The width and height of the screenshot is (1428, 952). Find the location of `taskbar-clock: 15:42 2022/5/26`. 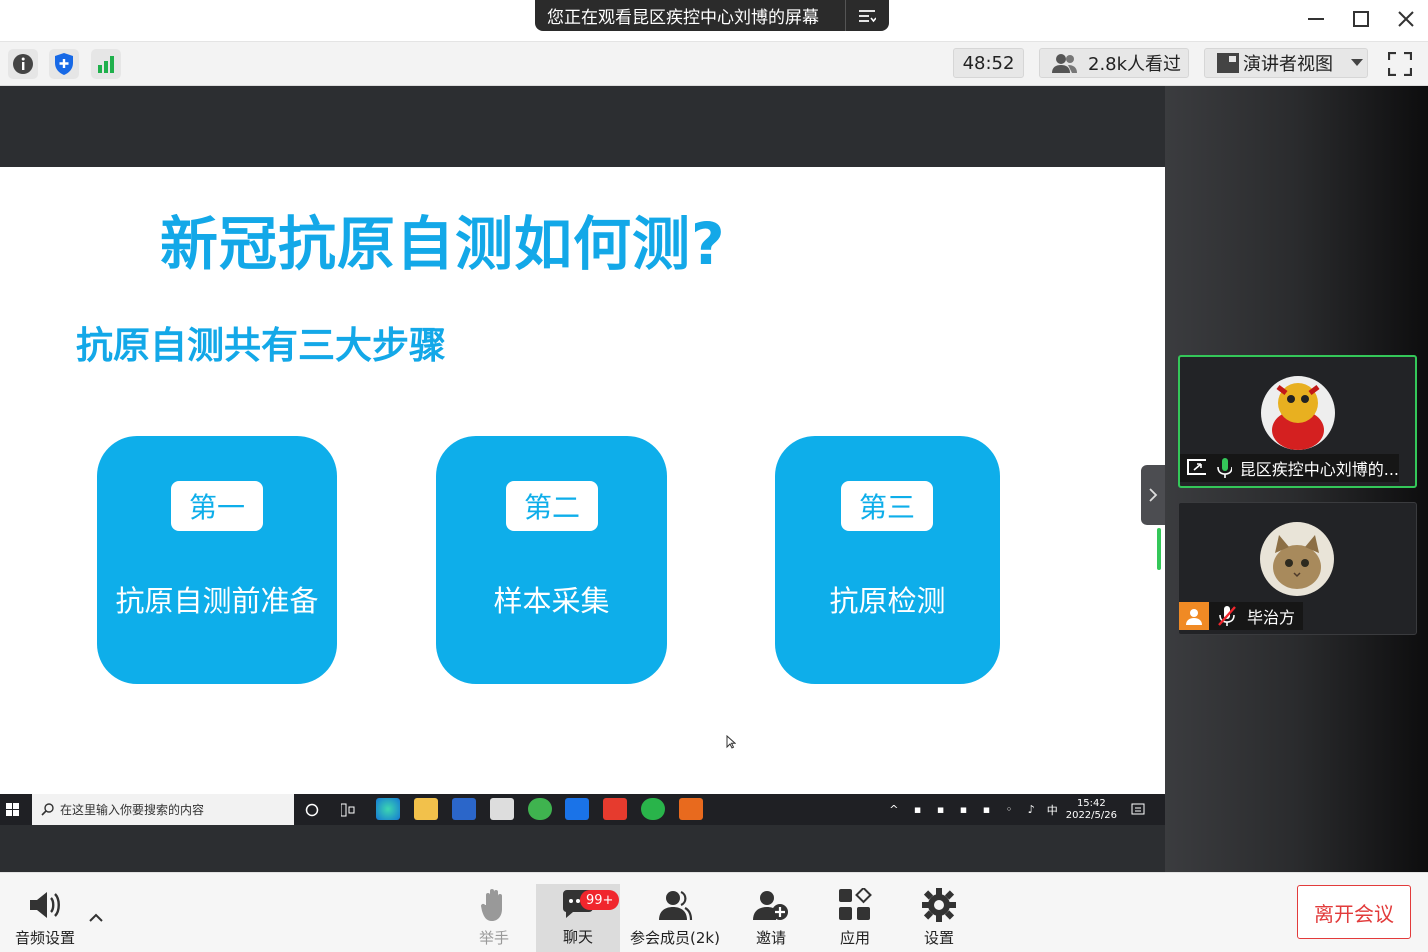

taskbar-clock: 15:42 2022/5/26 is located at coordinates (1091, 810).